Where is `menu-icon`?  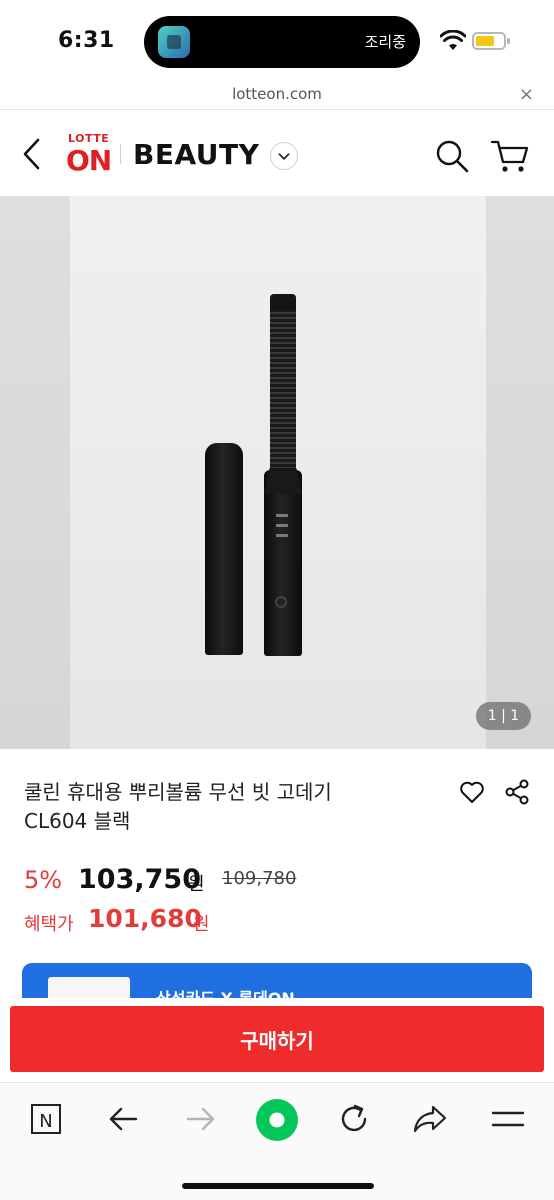 menu-icon is located at coordinates (508, 1119).